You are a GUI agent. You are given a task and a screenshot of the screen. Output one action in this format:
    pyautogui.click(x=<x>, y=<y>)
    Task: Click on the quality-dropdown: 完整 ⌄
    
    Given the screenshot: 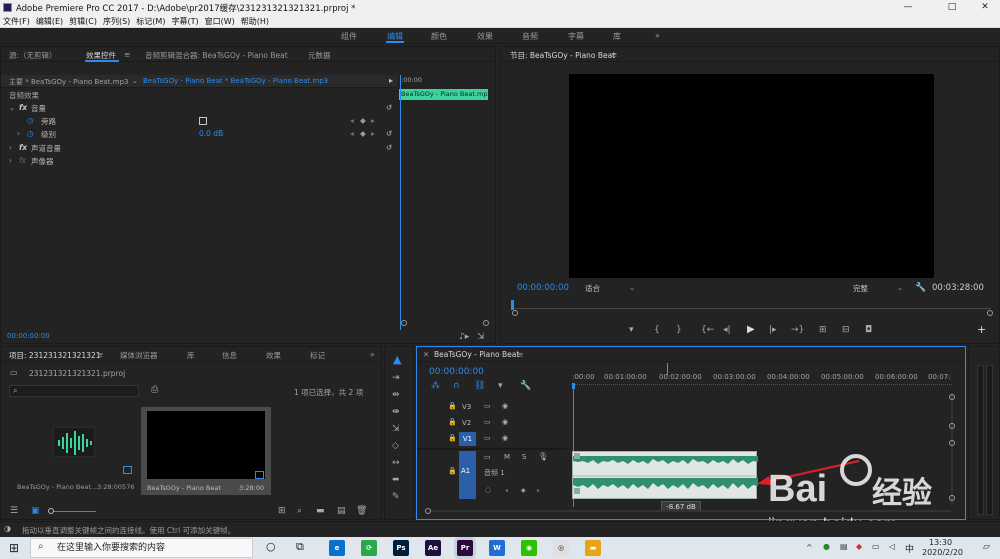 What is the action you would take?
    pyautogui.click(x=879, y=288)
    